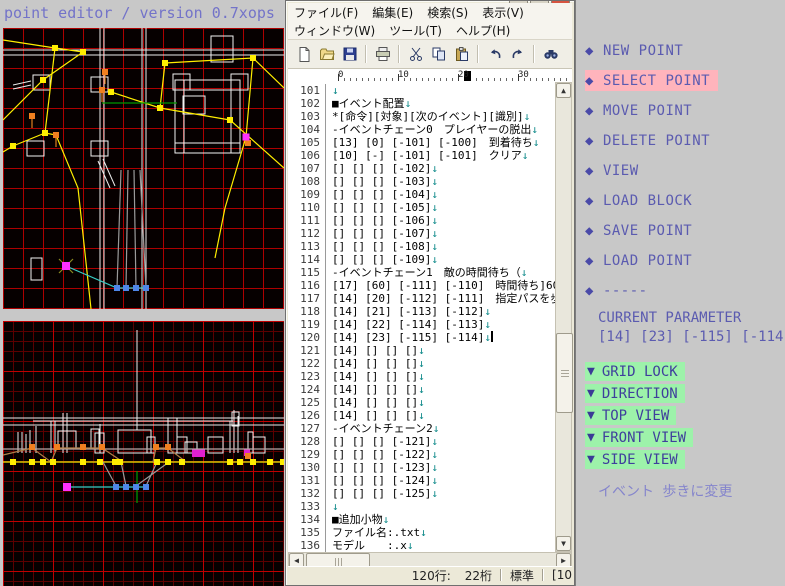 This screenshot has width=785, height=586. Describe the element at coordinates (335, 30) in the screenshot. I see `menu-item: ウィンドウ(W)` at that location.